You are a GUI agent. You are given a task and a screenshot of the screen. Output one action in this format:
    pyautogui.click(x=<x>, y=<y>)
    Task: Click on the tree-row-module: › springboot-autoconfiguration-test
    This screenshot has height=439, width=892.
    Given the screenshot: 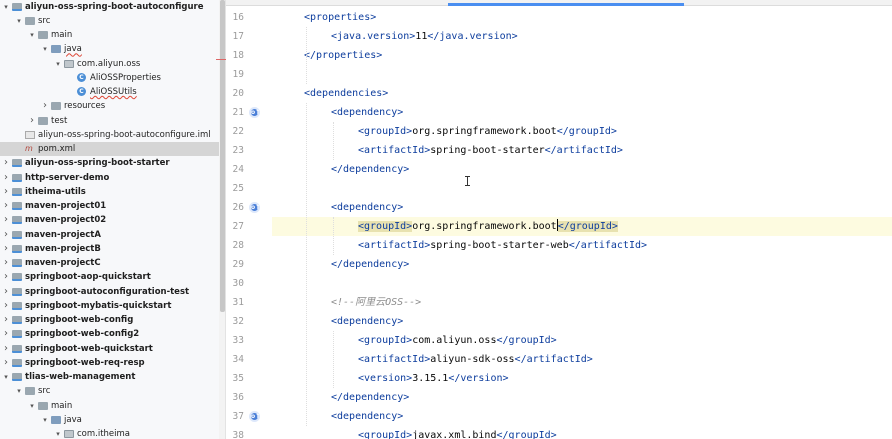 What is the action you would take?
    pyautogui.click(x=109, y=292)
    